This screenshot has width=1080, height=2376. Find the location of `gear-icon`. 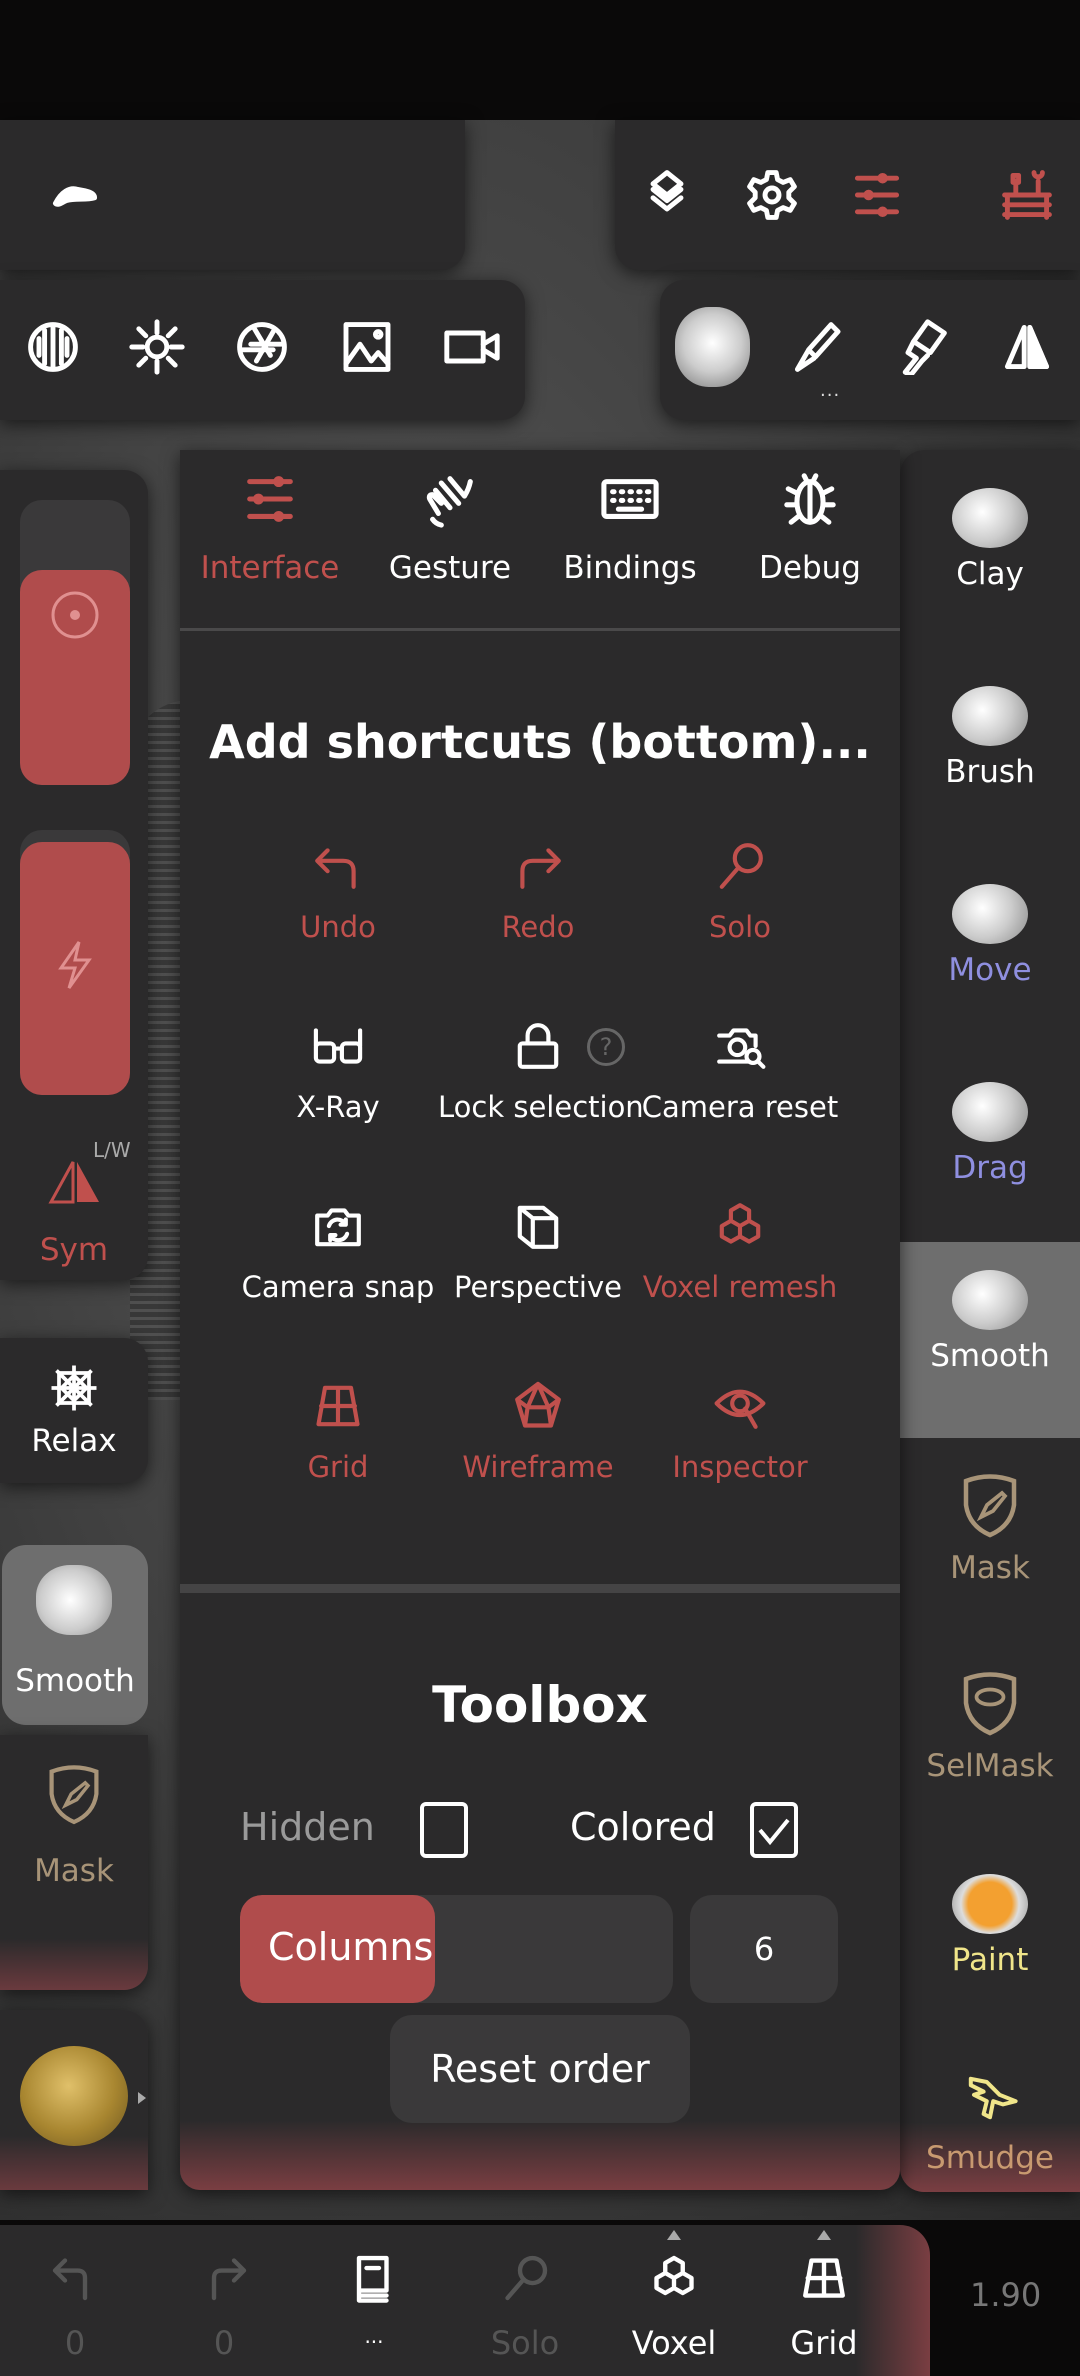

gear-icon is located at coordinates (772, 195).